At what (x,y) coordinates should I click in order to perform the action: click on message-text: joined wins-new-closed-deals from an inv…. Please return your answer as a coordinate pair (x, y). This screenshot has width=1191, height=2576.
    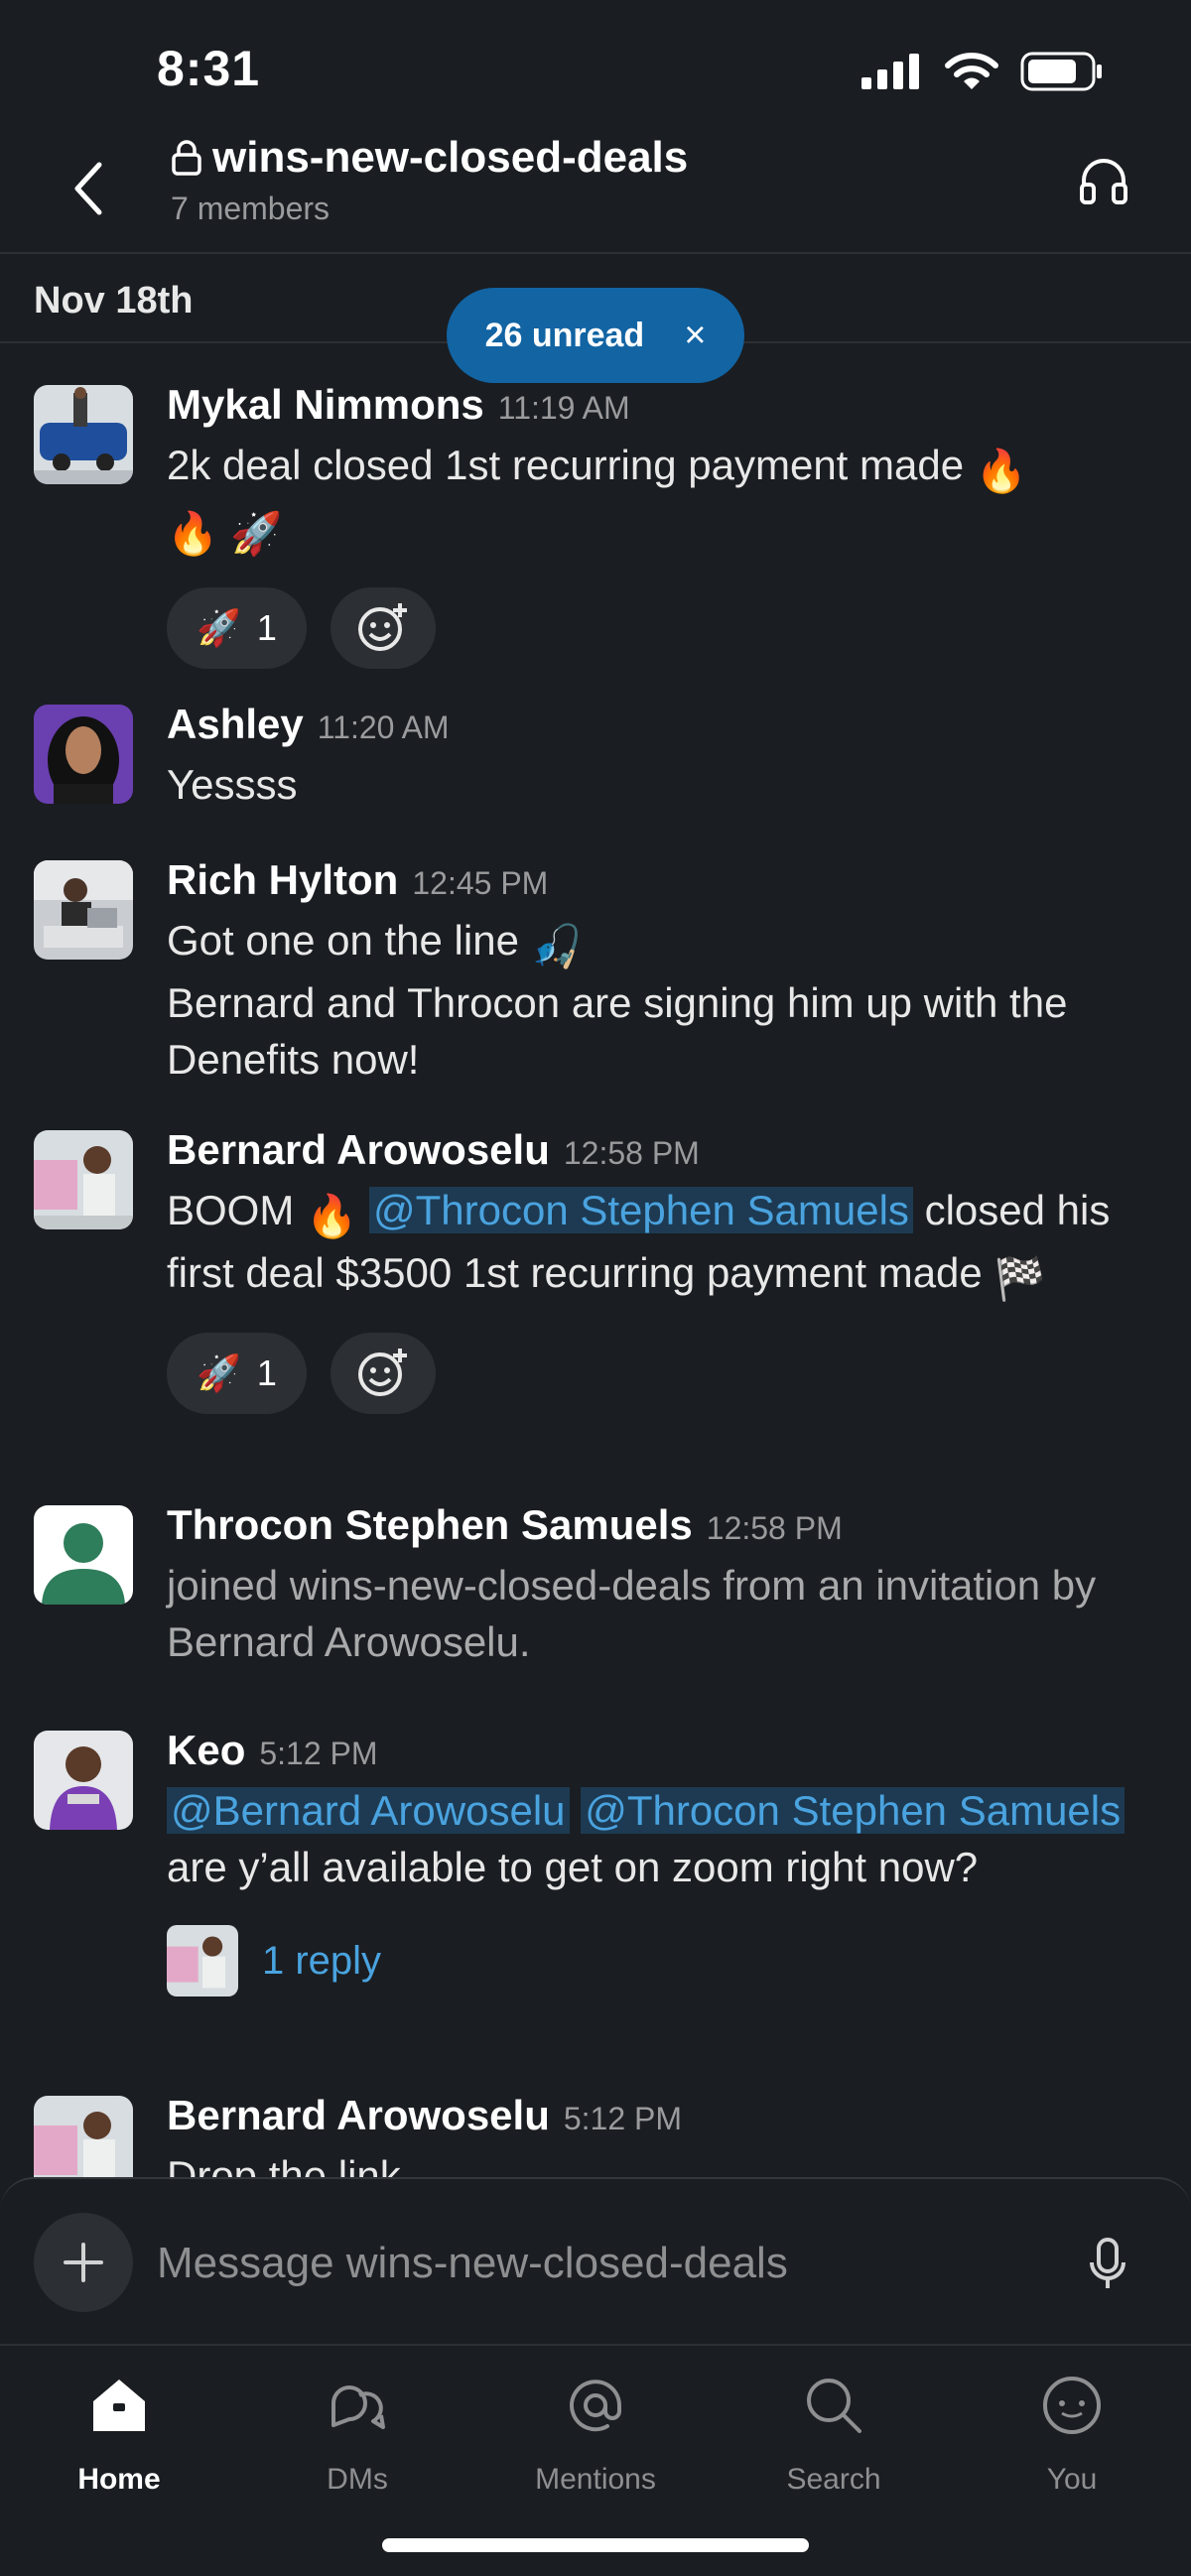
    Looking at the image, I should click on (632, 1614).